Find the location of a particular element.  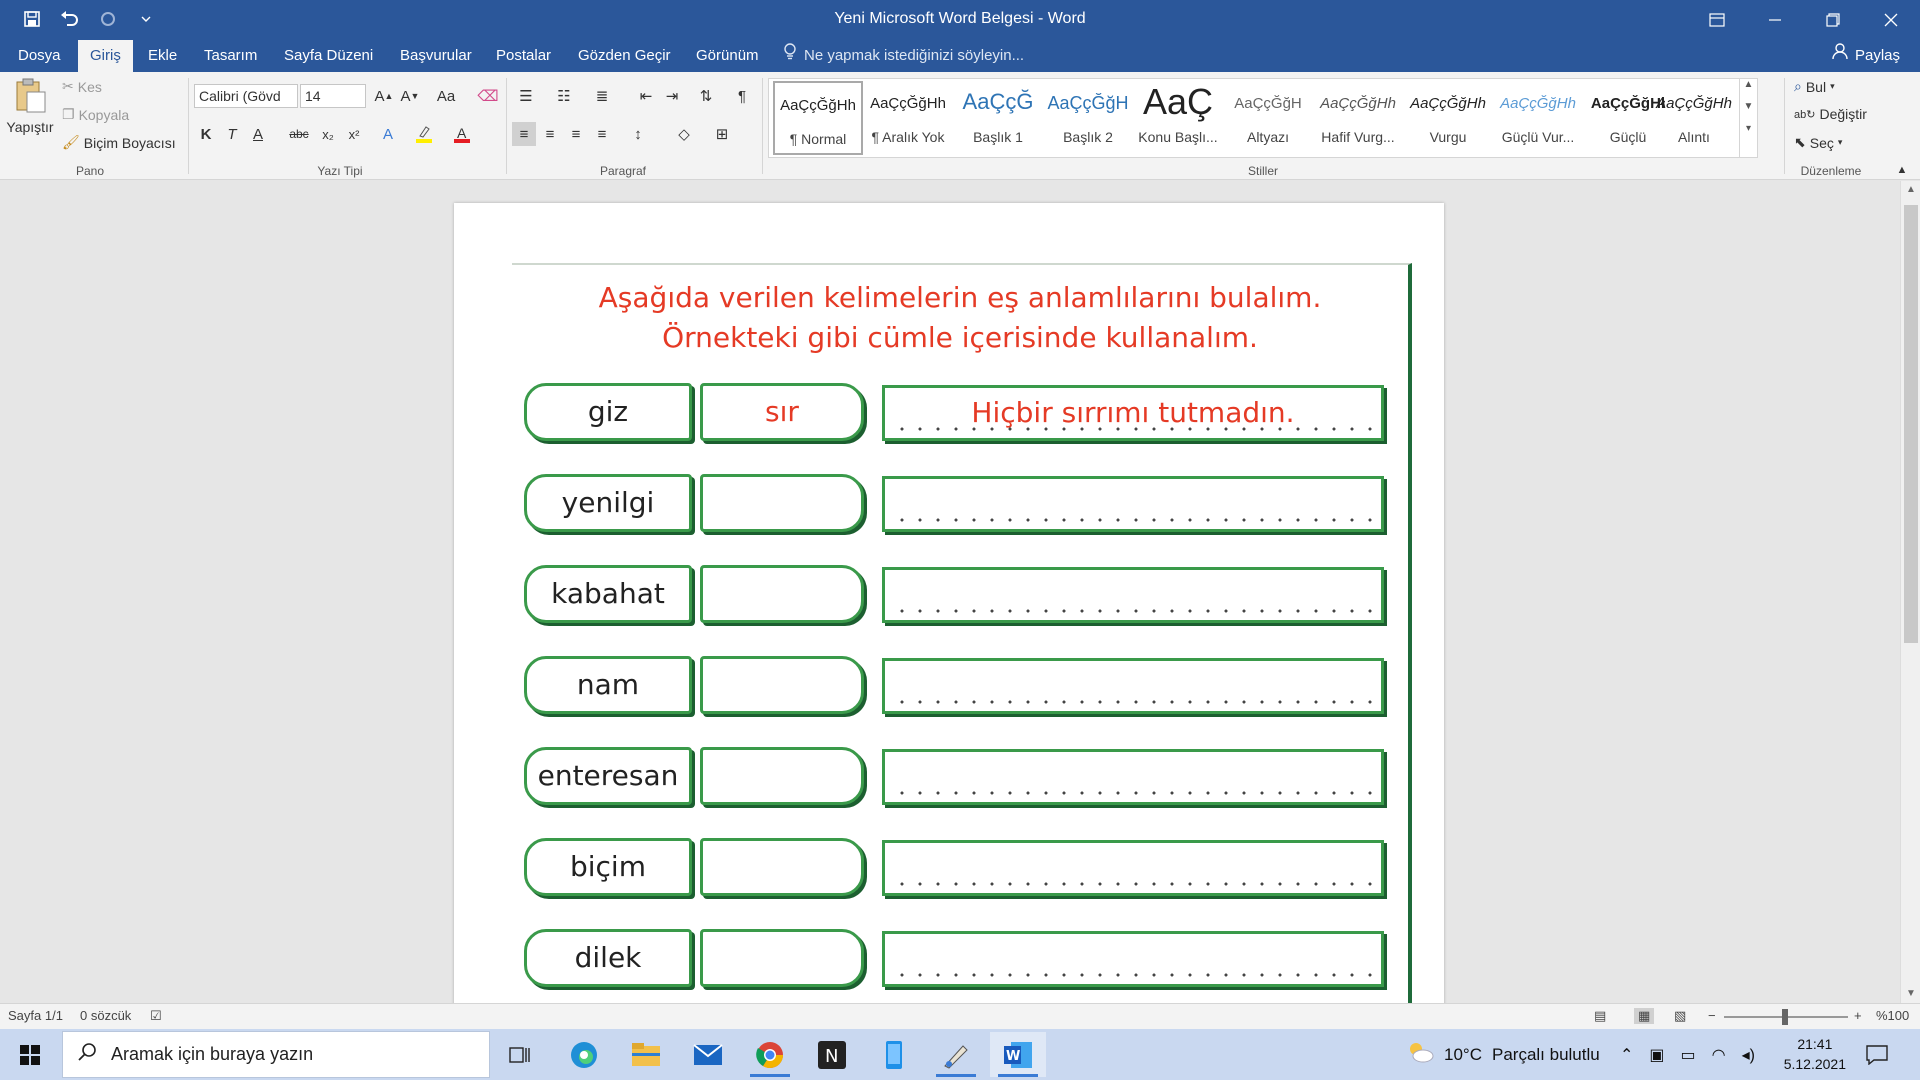

mail-icon is located at coordinates (708, 1054).